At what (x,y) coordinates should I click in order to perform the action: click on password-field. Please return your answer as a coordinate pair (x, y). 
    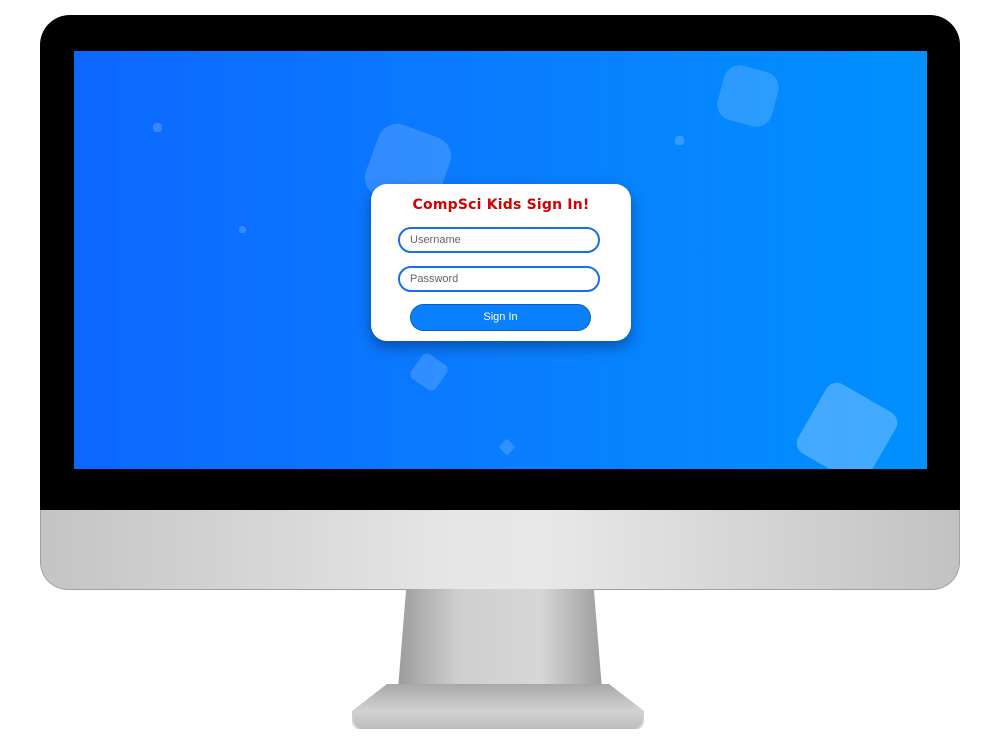
    Looking at the image, I should click on (499, 279).